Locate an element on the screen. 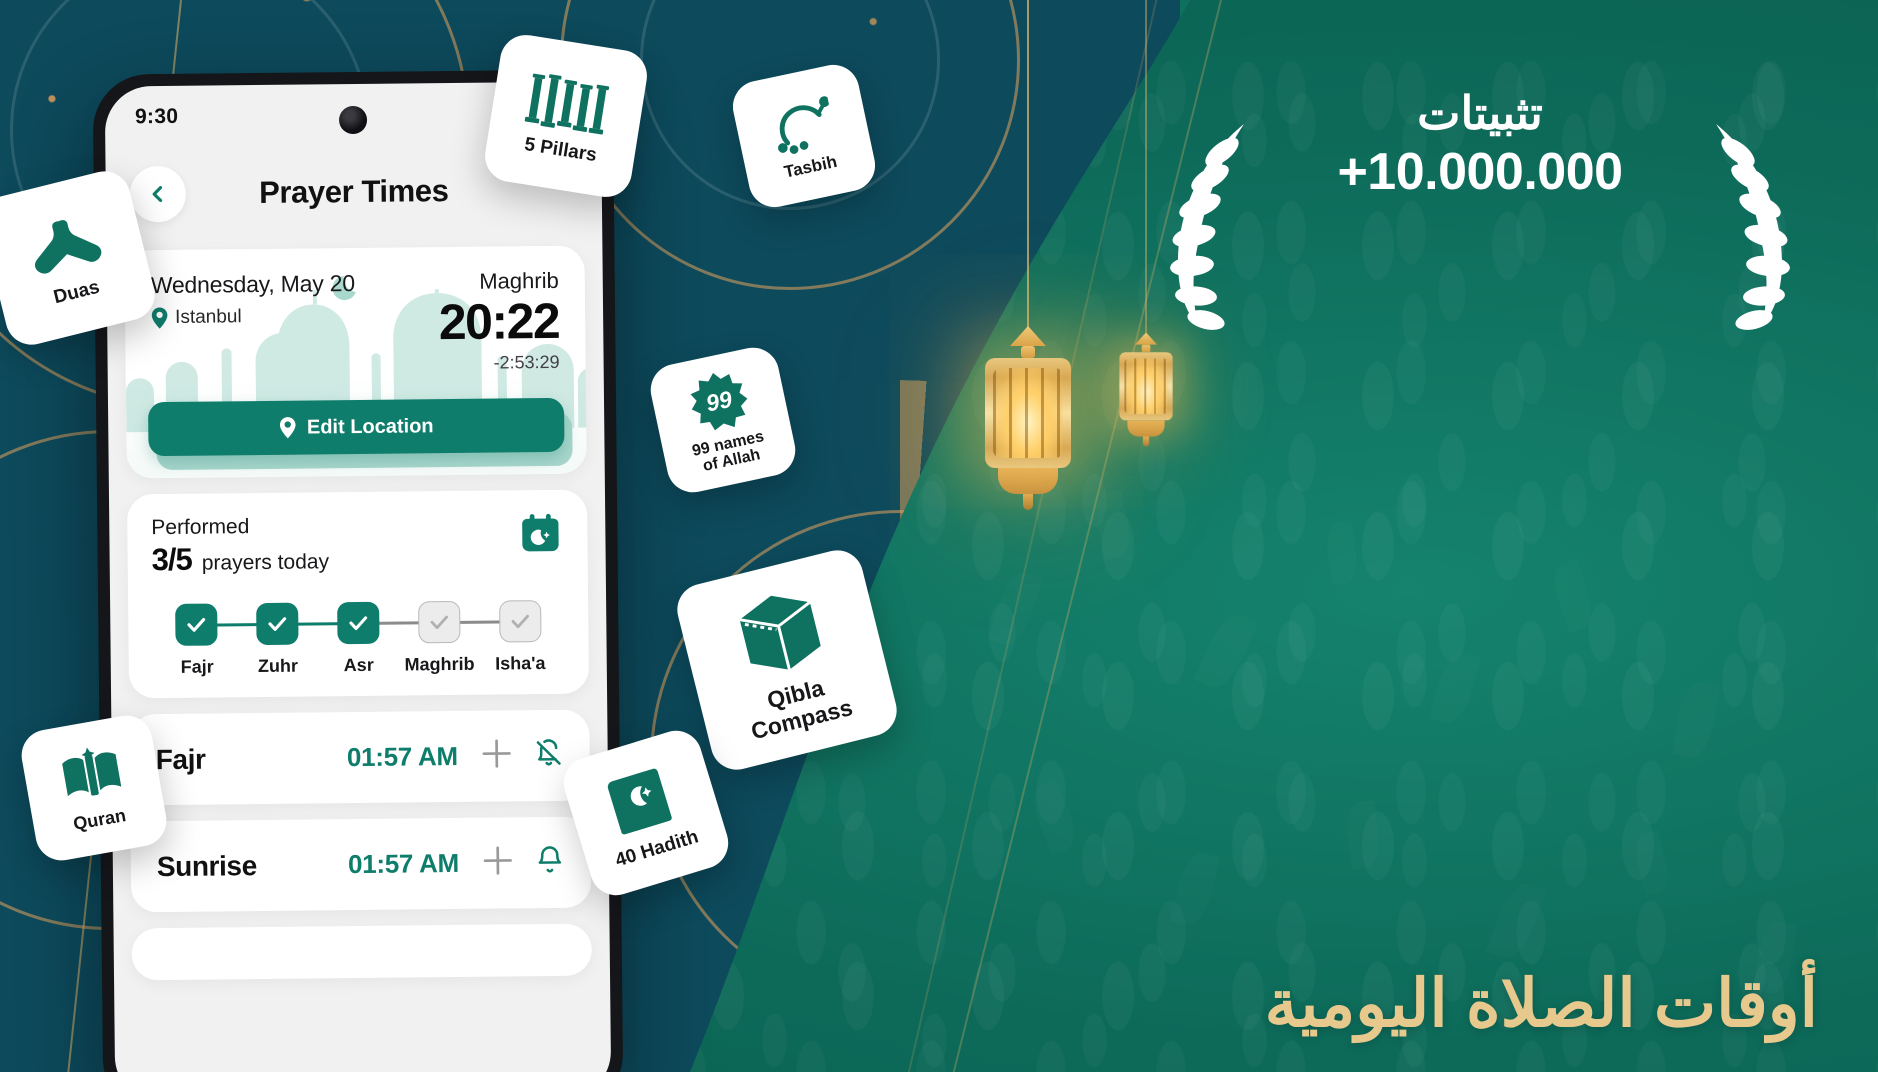  back-button is located at coordinates (158, 194).